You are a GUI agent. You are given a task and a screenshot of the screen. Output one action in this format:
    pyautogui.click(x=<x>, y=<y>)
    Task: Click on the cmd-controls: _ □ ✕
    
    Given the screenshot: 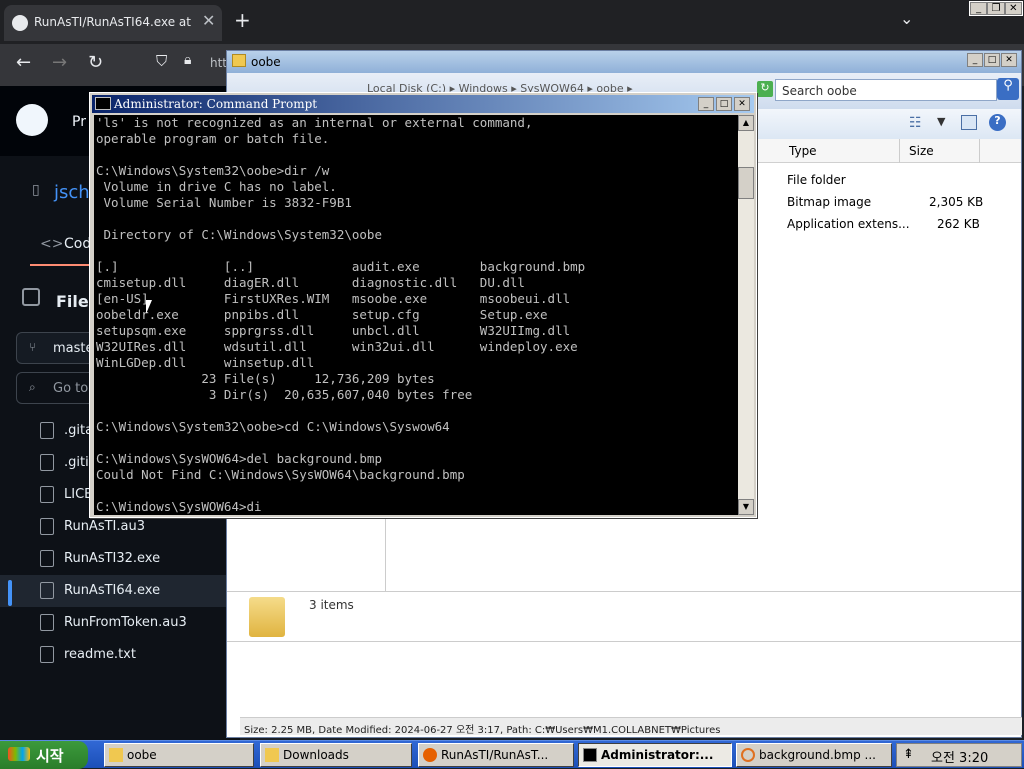 What is the action you would take?
    pyautogui.click(x=724, y=104)
    